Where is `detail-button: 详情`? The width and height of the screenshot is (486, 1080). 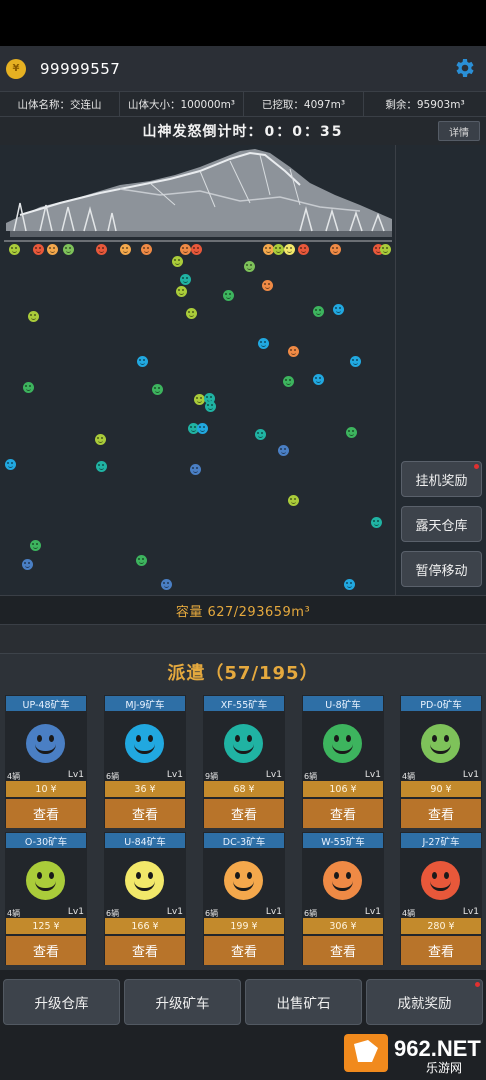
detail-button: 详情 is located at coordinates (459, 131).